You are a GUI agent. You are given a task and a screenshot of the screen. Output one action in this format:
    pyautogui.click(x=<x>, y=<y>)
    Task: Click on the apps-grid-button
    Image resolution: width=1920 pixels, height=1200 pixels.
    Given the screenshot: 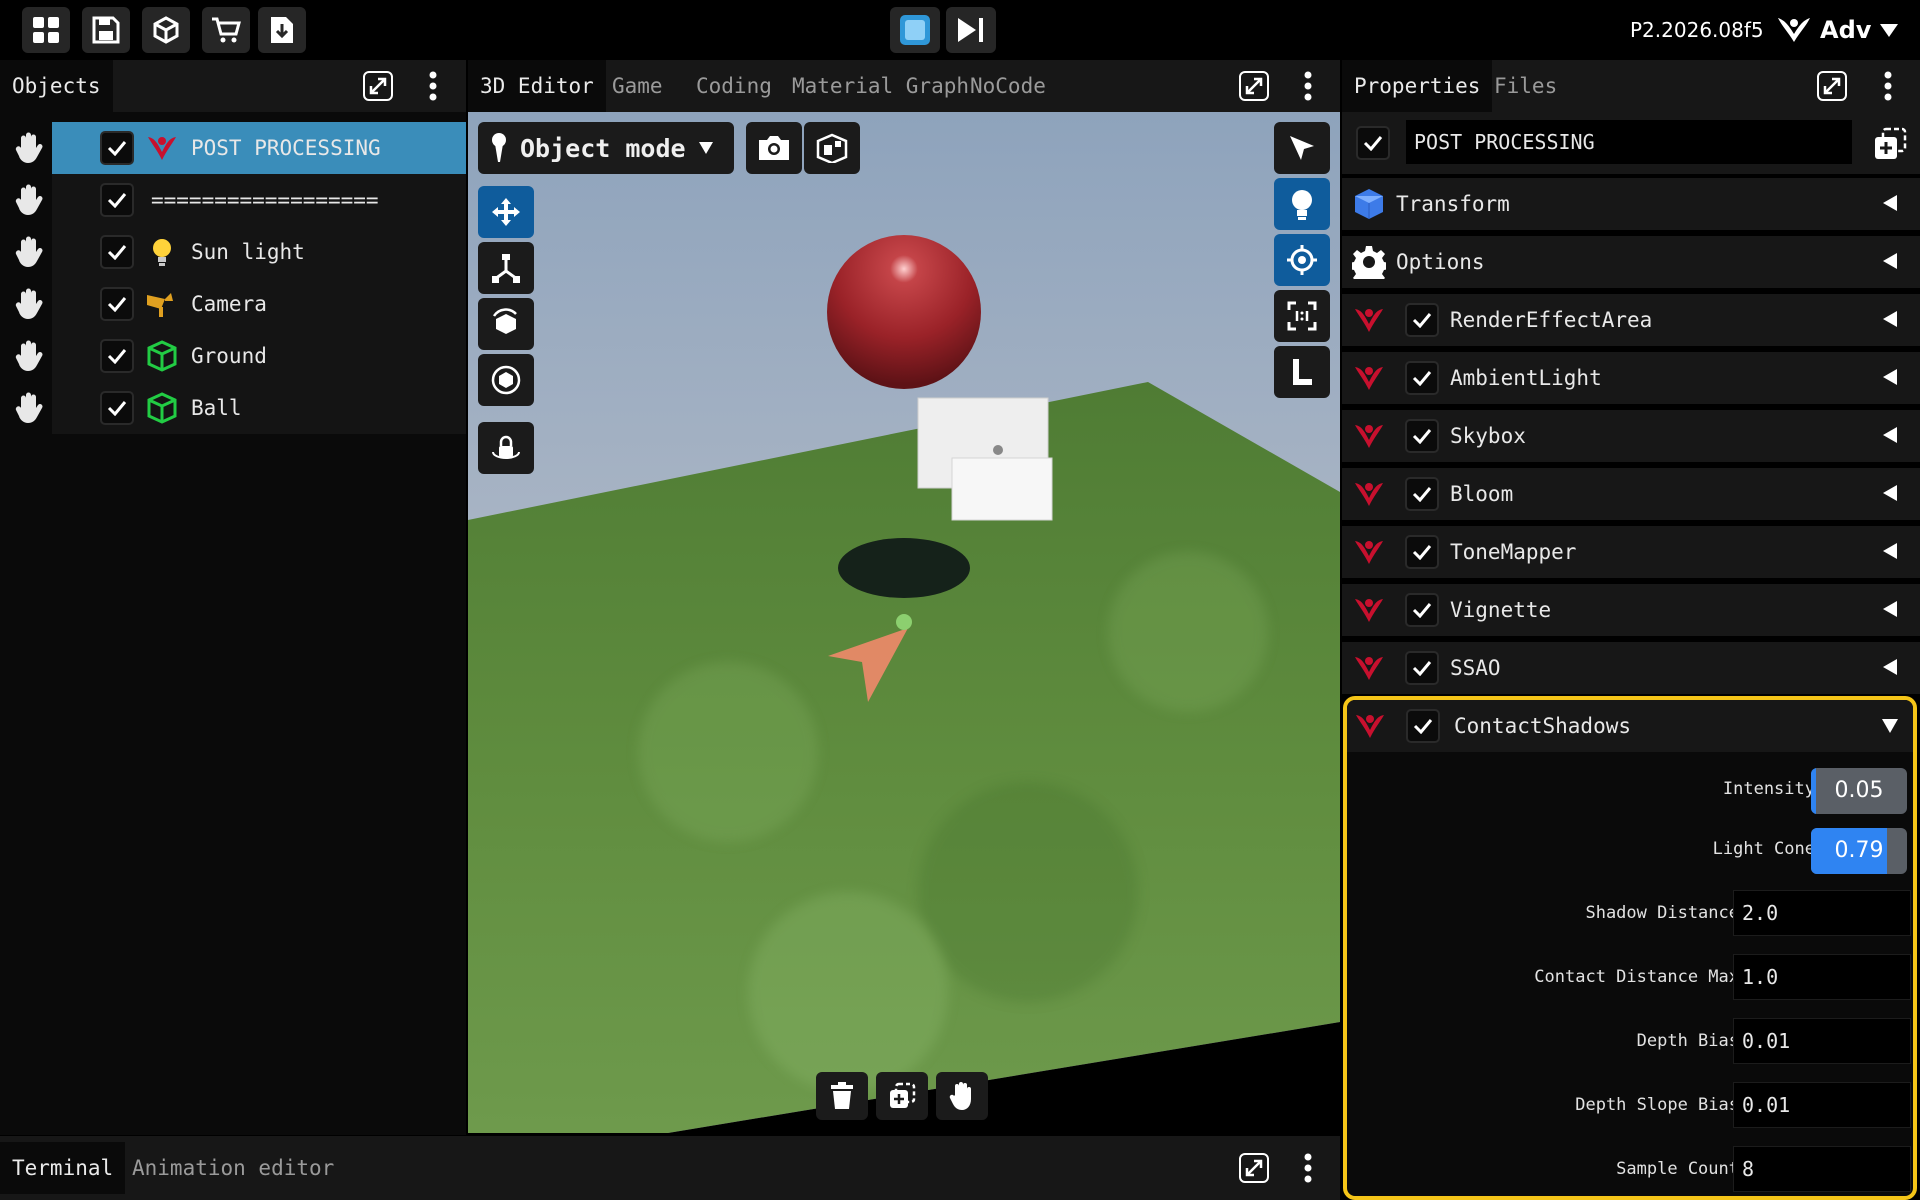 What is the action you would take?
    pyautogui.click(x=46, y=30)
    